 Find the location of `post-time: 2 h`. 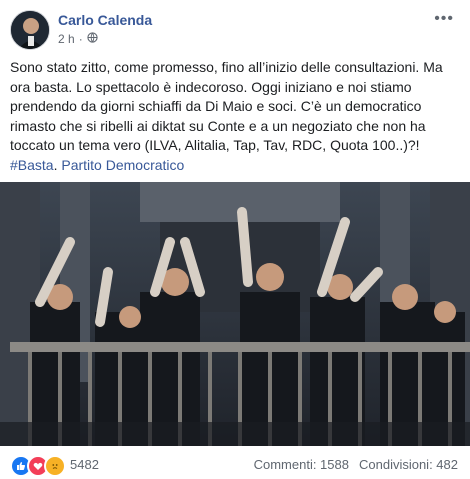

post-time: 2 h is located at coordinates (66, 39).